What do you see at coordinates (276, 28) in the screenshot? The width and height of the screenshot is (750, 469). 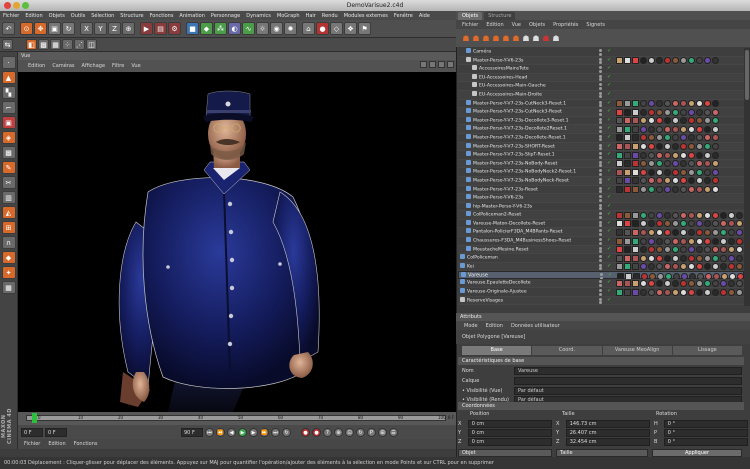 I see `camera-icon: ◉` at bounding box center [276, 28].